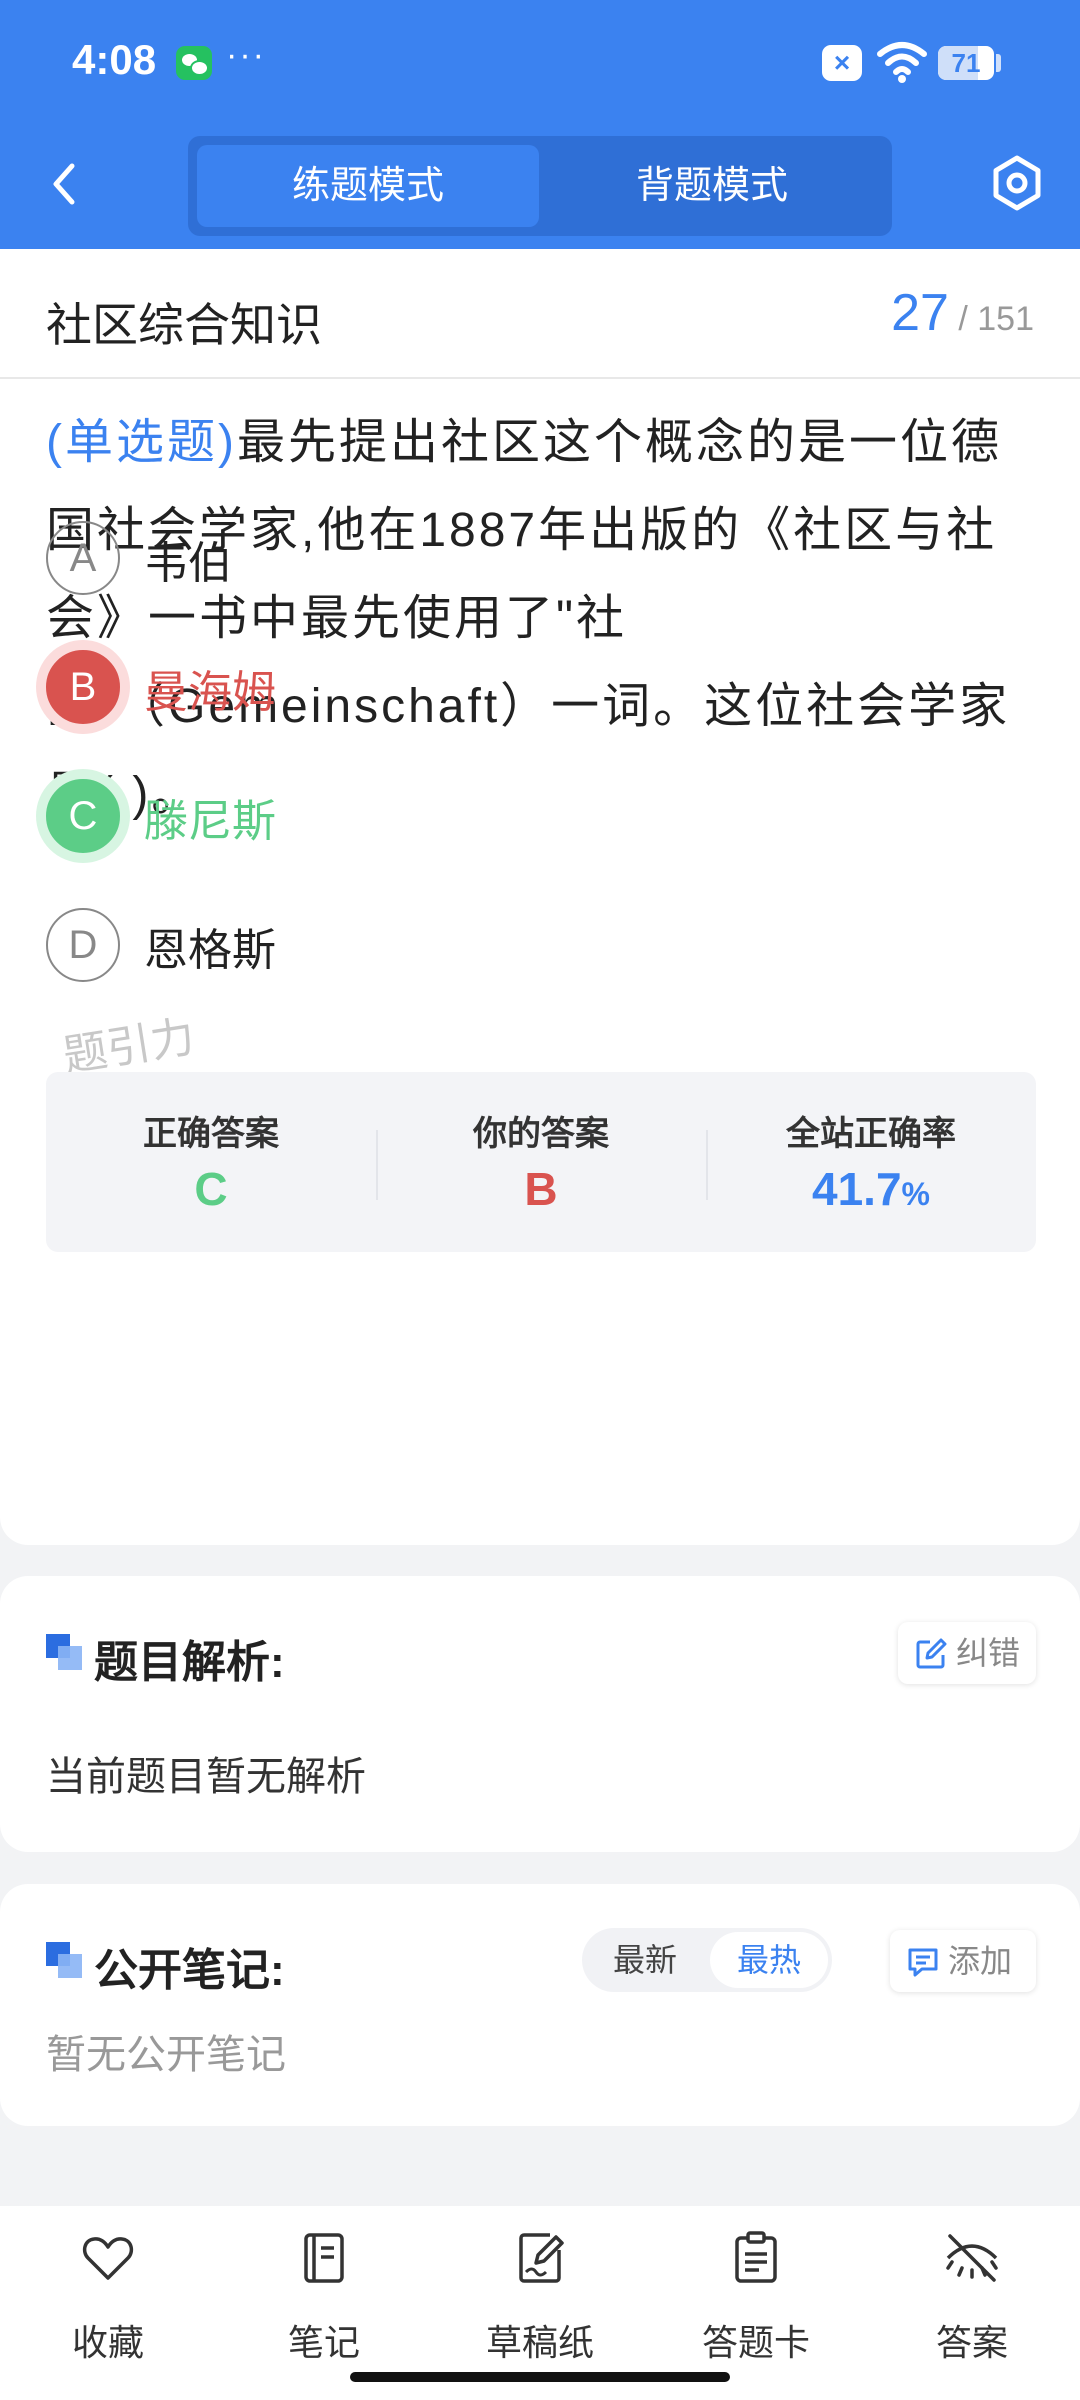 This screenshot has width=1080, height=2400. What do you see at coordinates (194, 63) in the screenshot?
I see `wechat-notification-icon` at bounding box center [194, 63].